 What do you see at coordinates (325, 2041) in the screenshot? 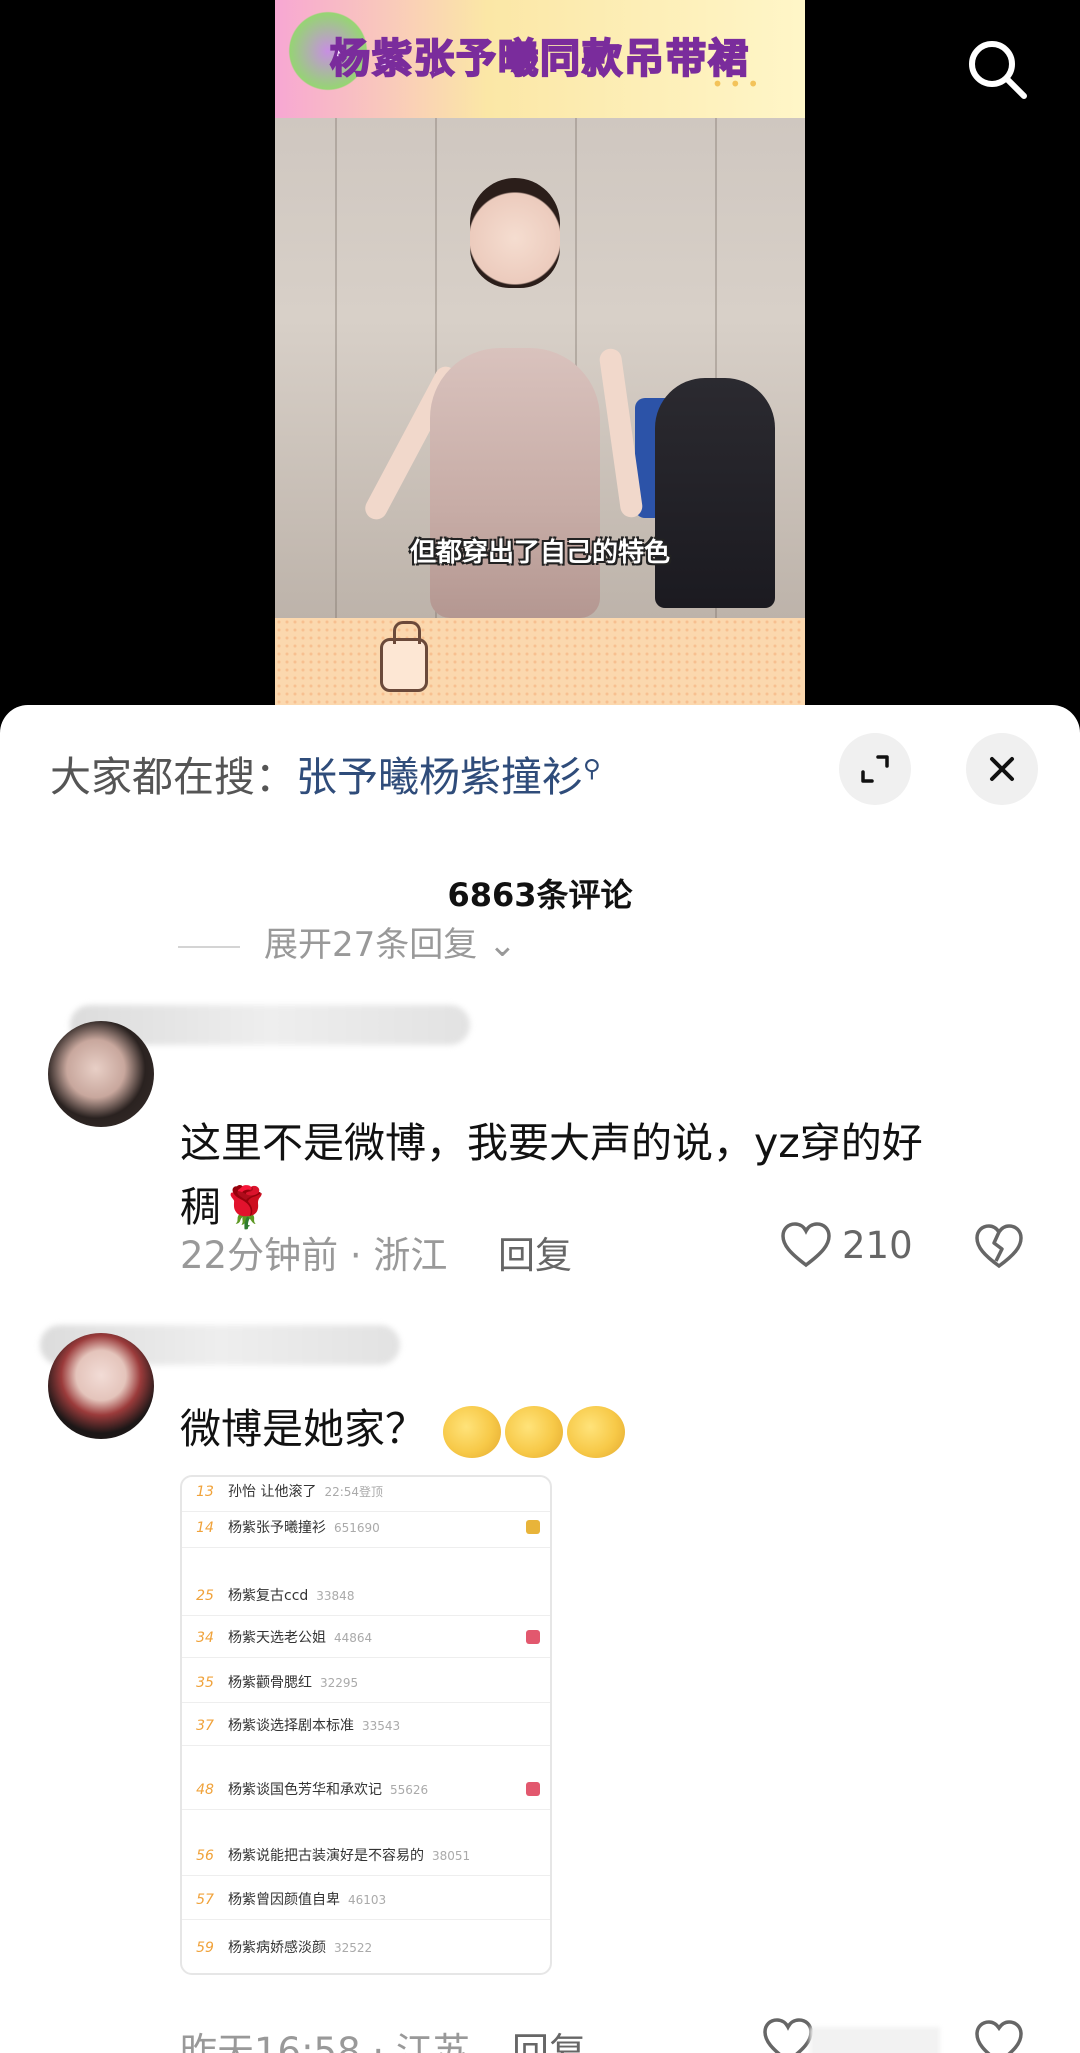
I see `comment-meta: 昨天16:58 · 江苏` at bounding box center [325, 2041].